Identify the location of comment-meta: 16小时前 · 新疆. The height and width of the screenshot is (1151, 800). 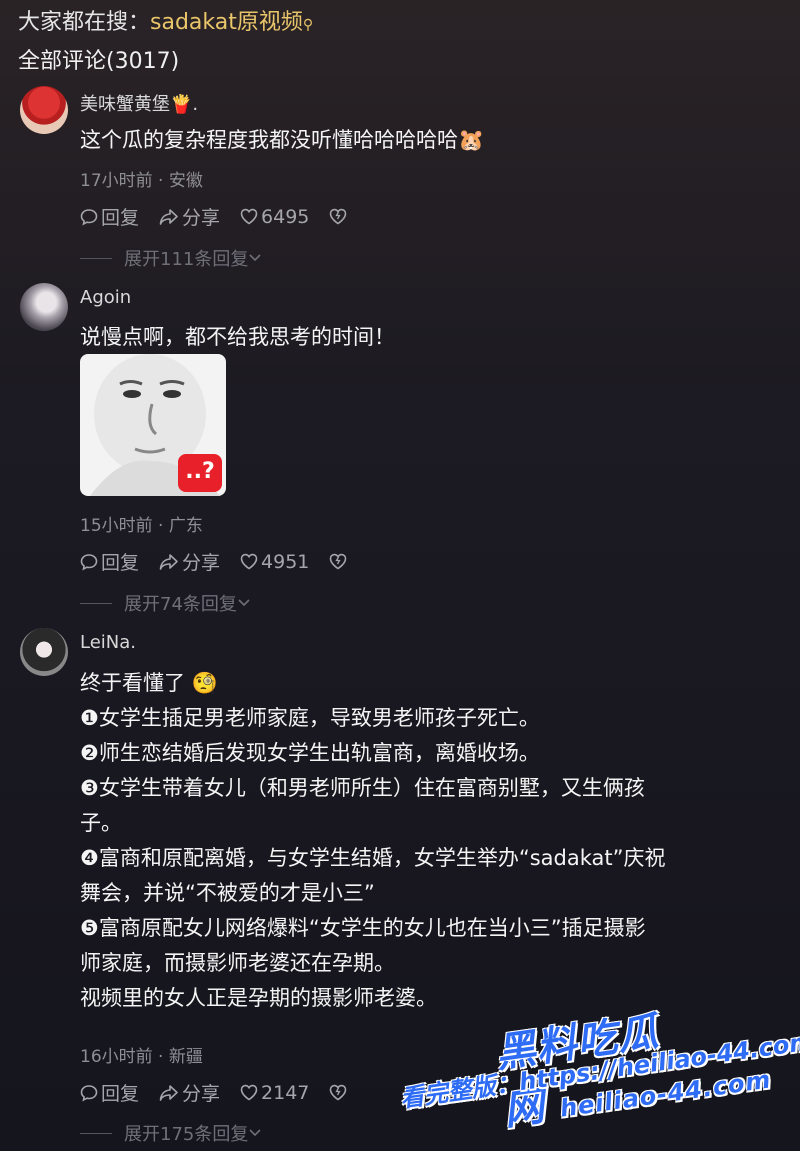
(141, 1057).